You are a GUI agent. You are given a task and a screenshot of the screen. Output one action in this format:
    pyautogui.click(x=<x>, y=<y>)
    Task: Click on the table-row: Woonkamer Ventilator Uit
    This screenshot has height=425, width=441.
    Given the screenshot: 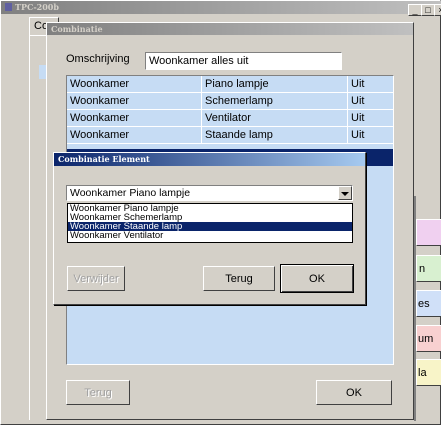 What is the action you would take?
    pyautogui.click(x=230, y=118)
    